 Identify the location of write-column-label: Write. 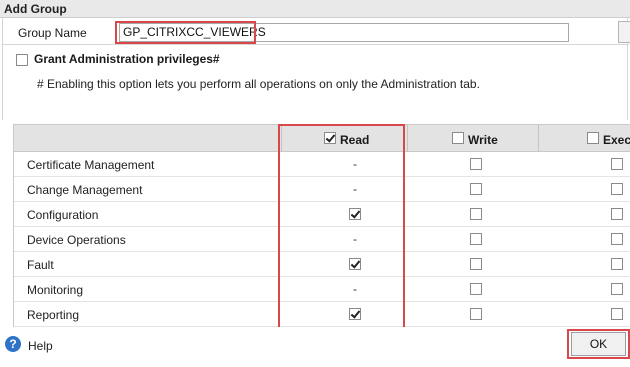
(483, 140).